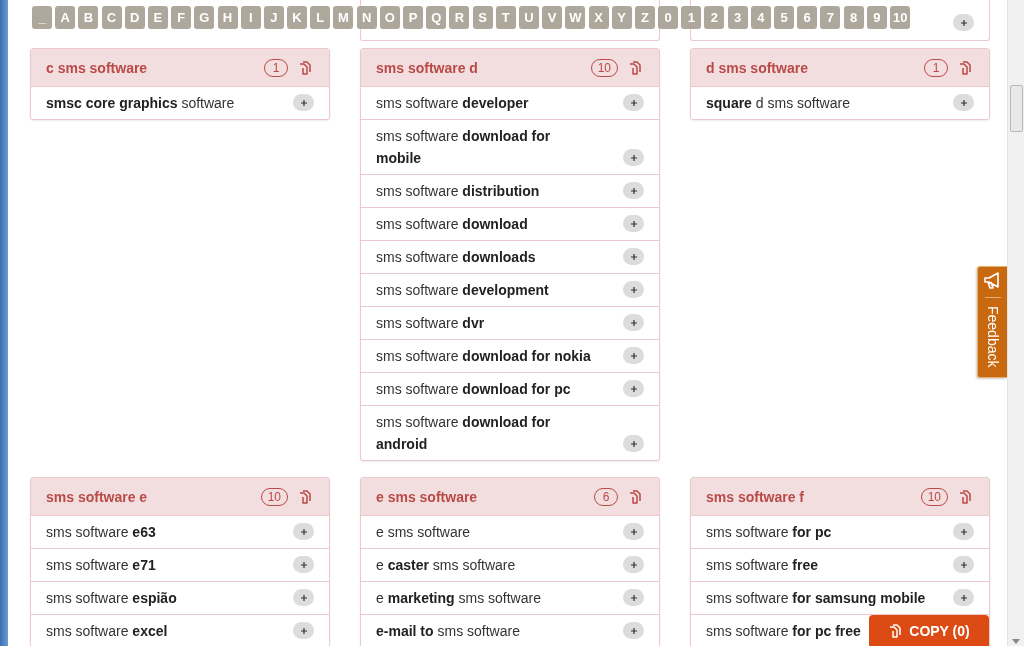 The width and height of the screenshot is (1024, 646). I want to click on keyword-link: sms software download for pc, so click(473, 389).